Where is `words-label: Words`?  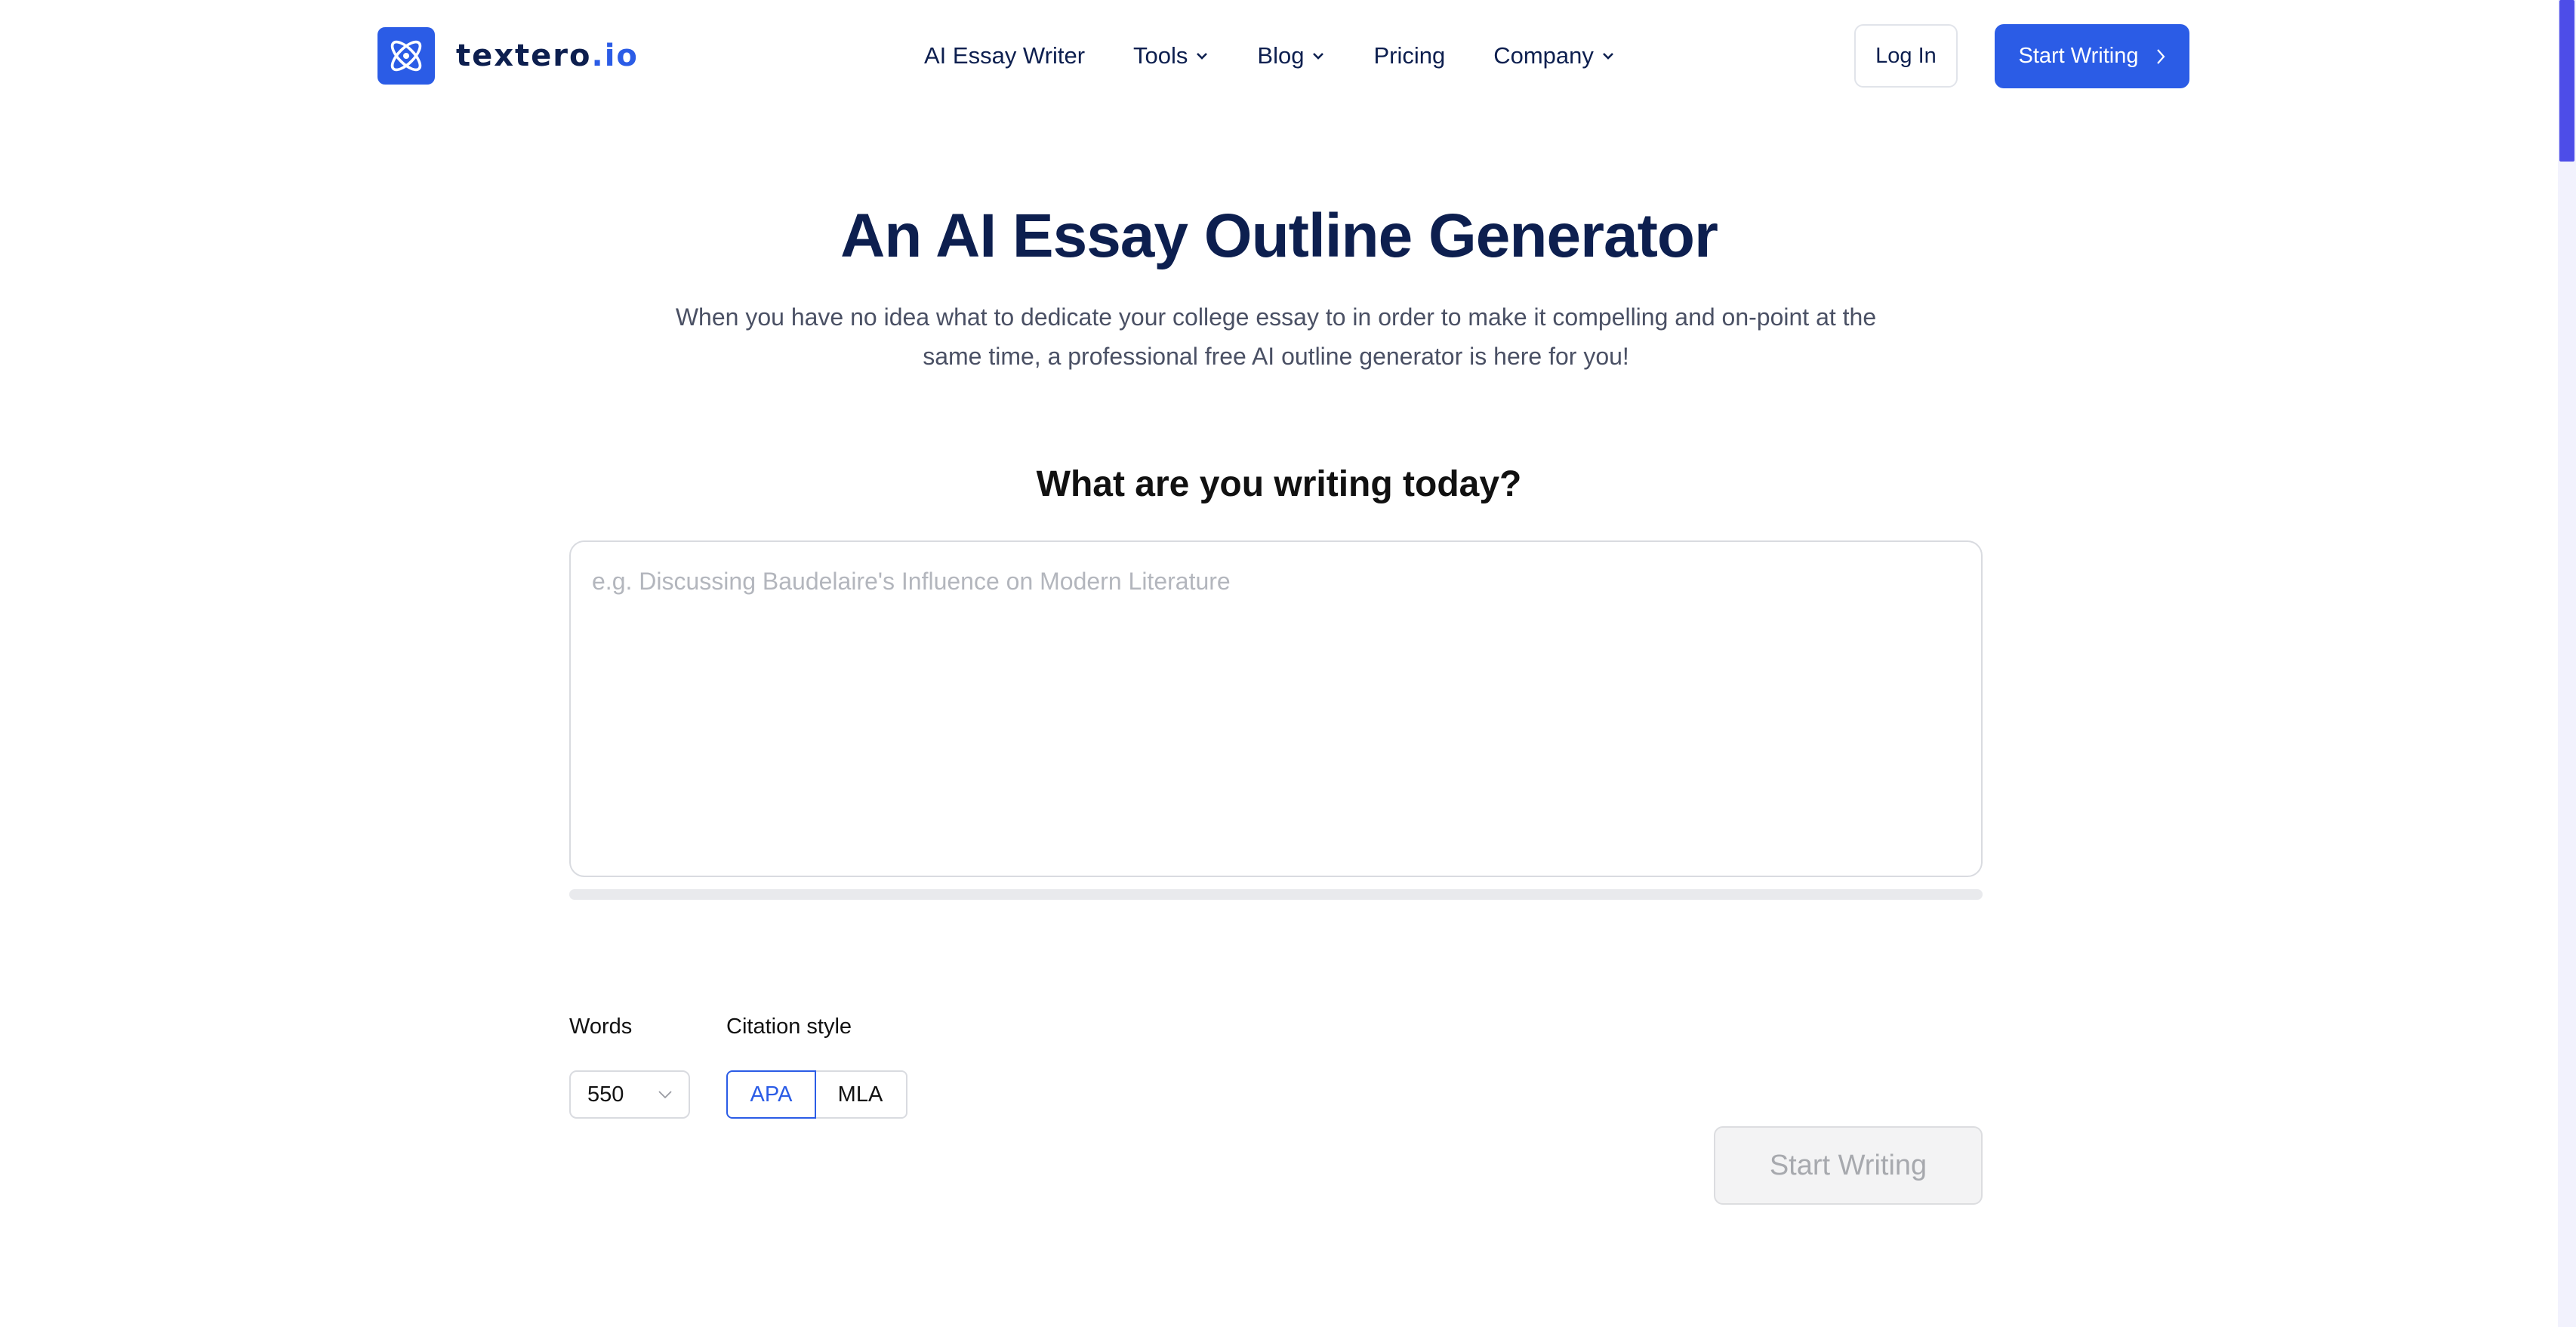
words-label: Words is located at coordinates (601, 1026).